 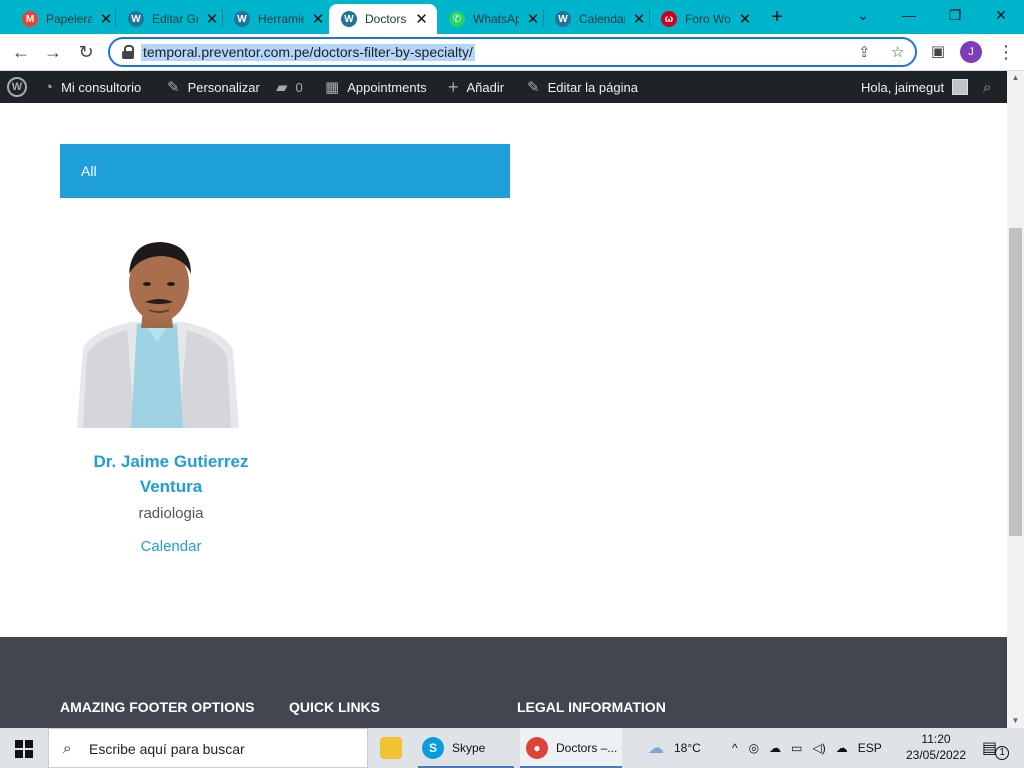 What do you see at coordinates (960, 87) in the screenshot?
I see `user-avatar-icon` at bounding box center [960, 87].